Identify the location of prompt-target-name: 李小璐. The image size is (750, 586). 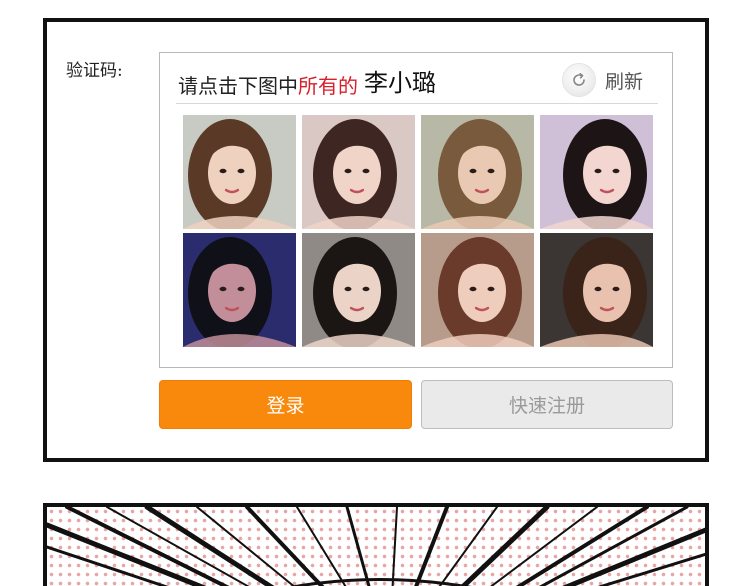
(400, 83).